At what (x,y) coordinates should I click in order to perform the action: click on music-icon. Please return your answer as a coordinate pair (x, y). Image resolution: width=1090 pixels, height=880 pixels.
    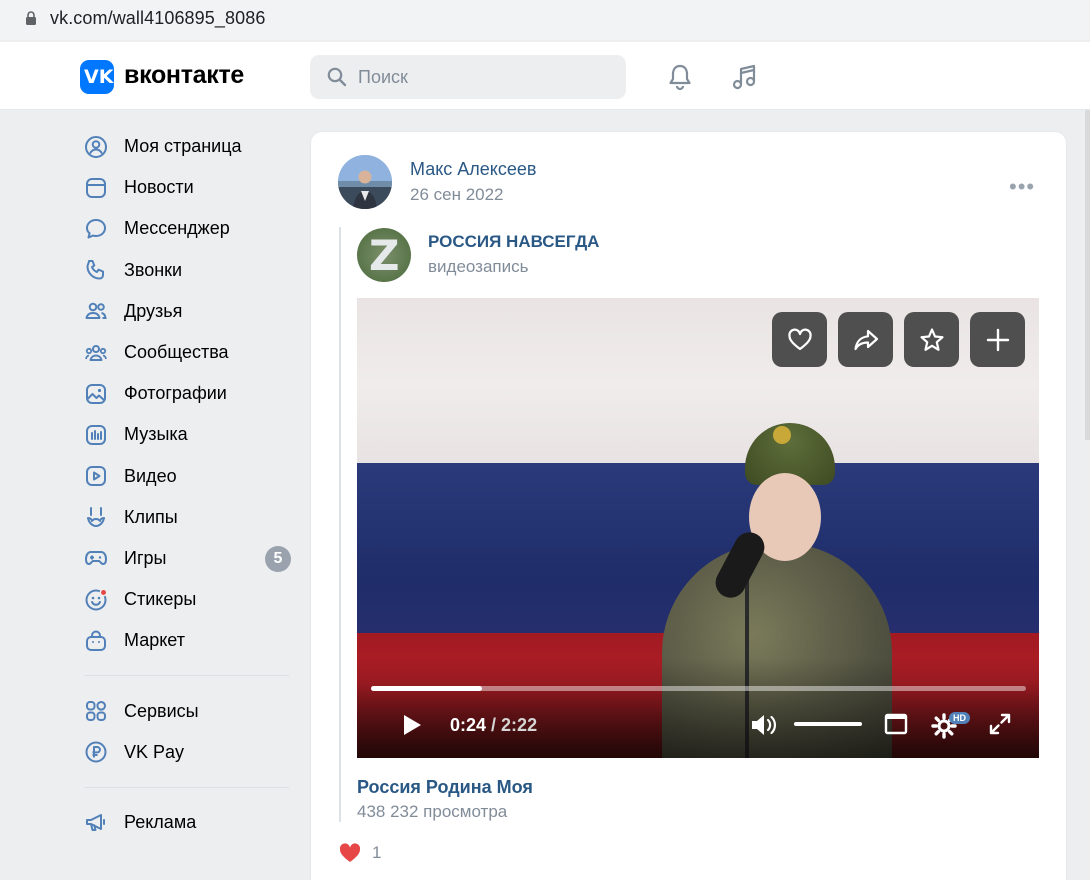
    Looking at the image, I should click on (96, 435).